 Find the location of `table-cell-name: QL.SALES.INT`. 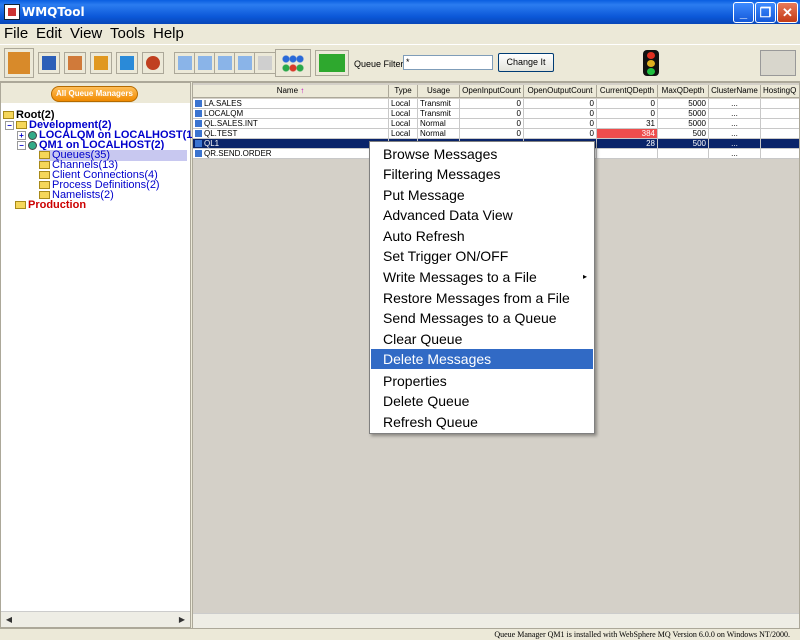

table-cell-name: QL.SALES.INT is located at coordinates (291, 124).